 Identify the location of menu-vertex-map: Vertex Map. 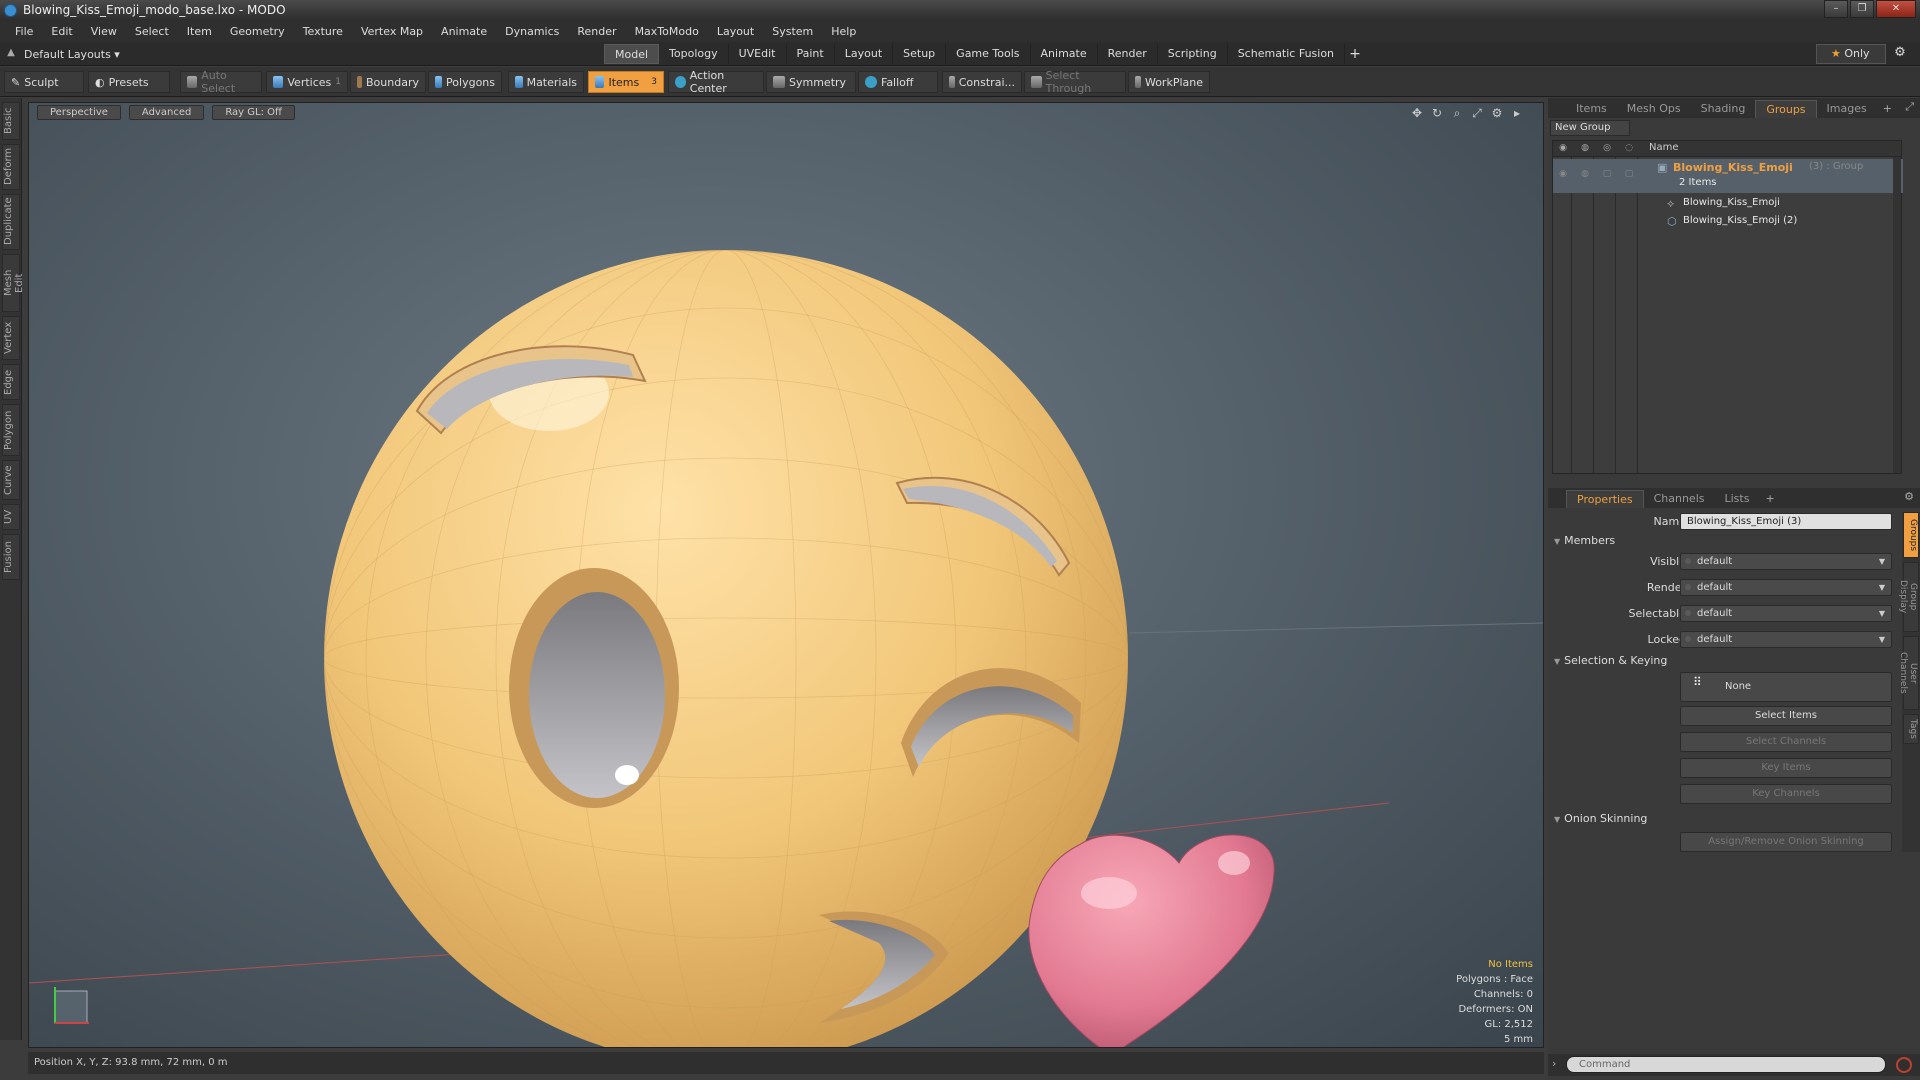
(392, 31).